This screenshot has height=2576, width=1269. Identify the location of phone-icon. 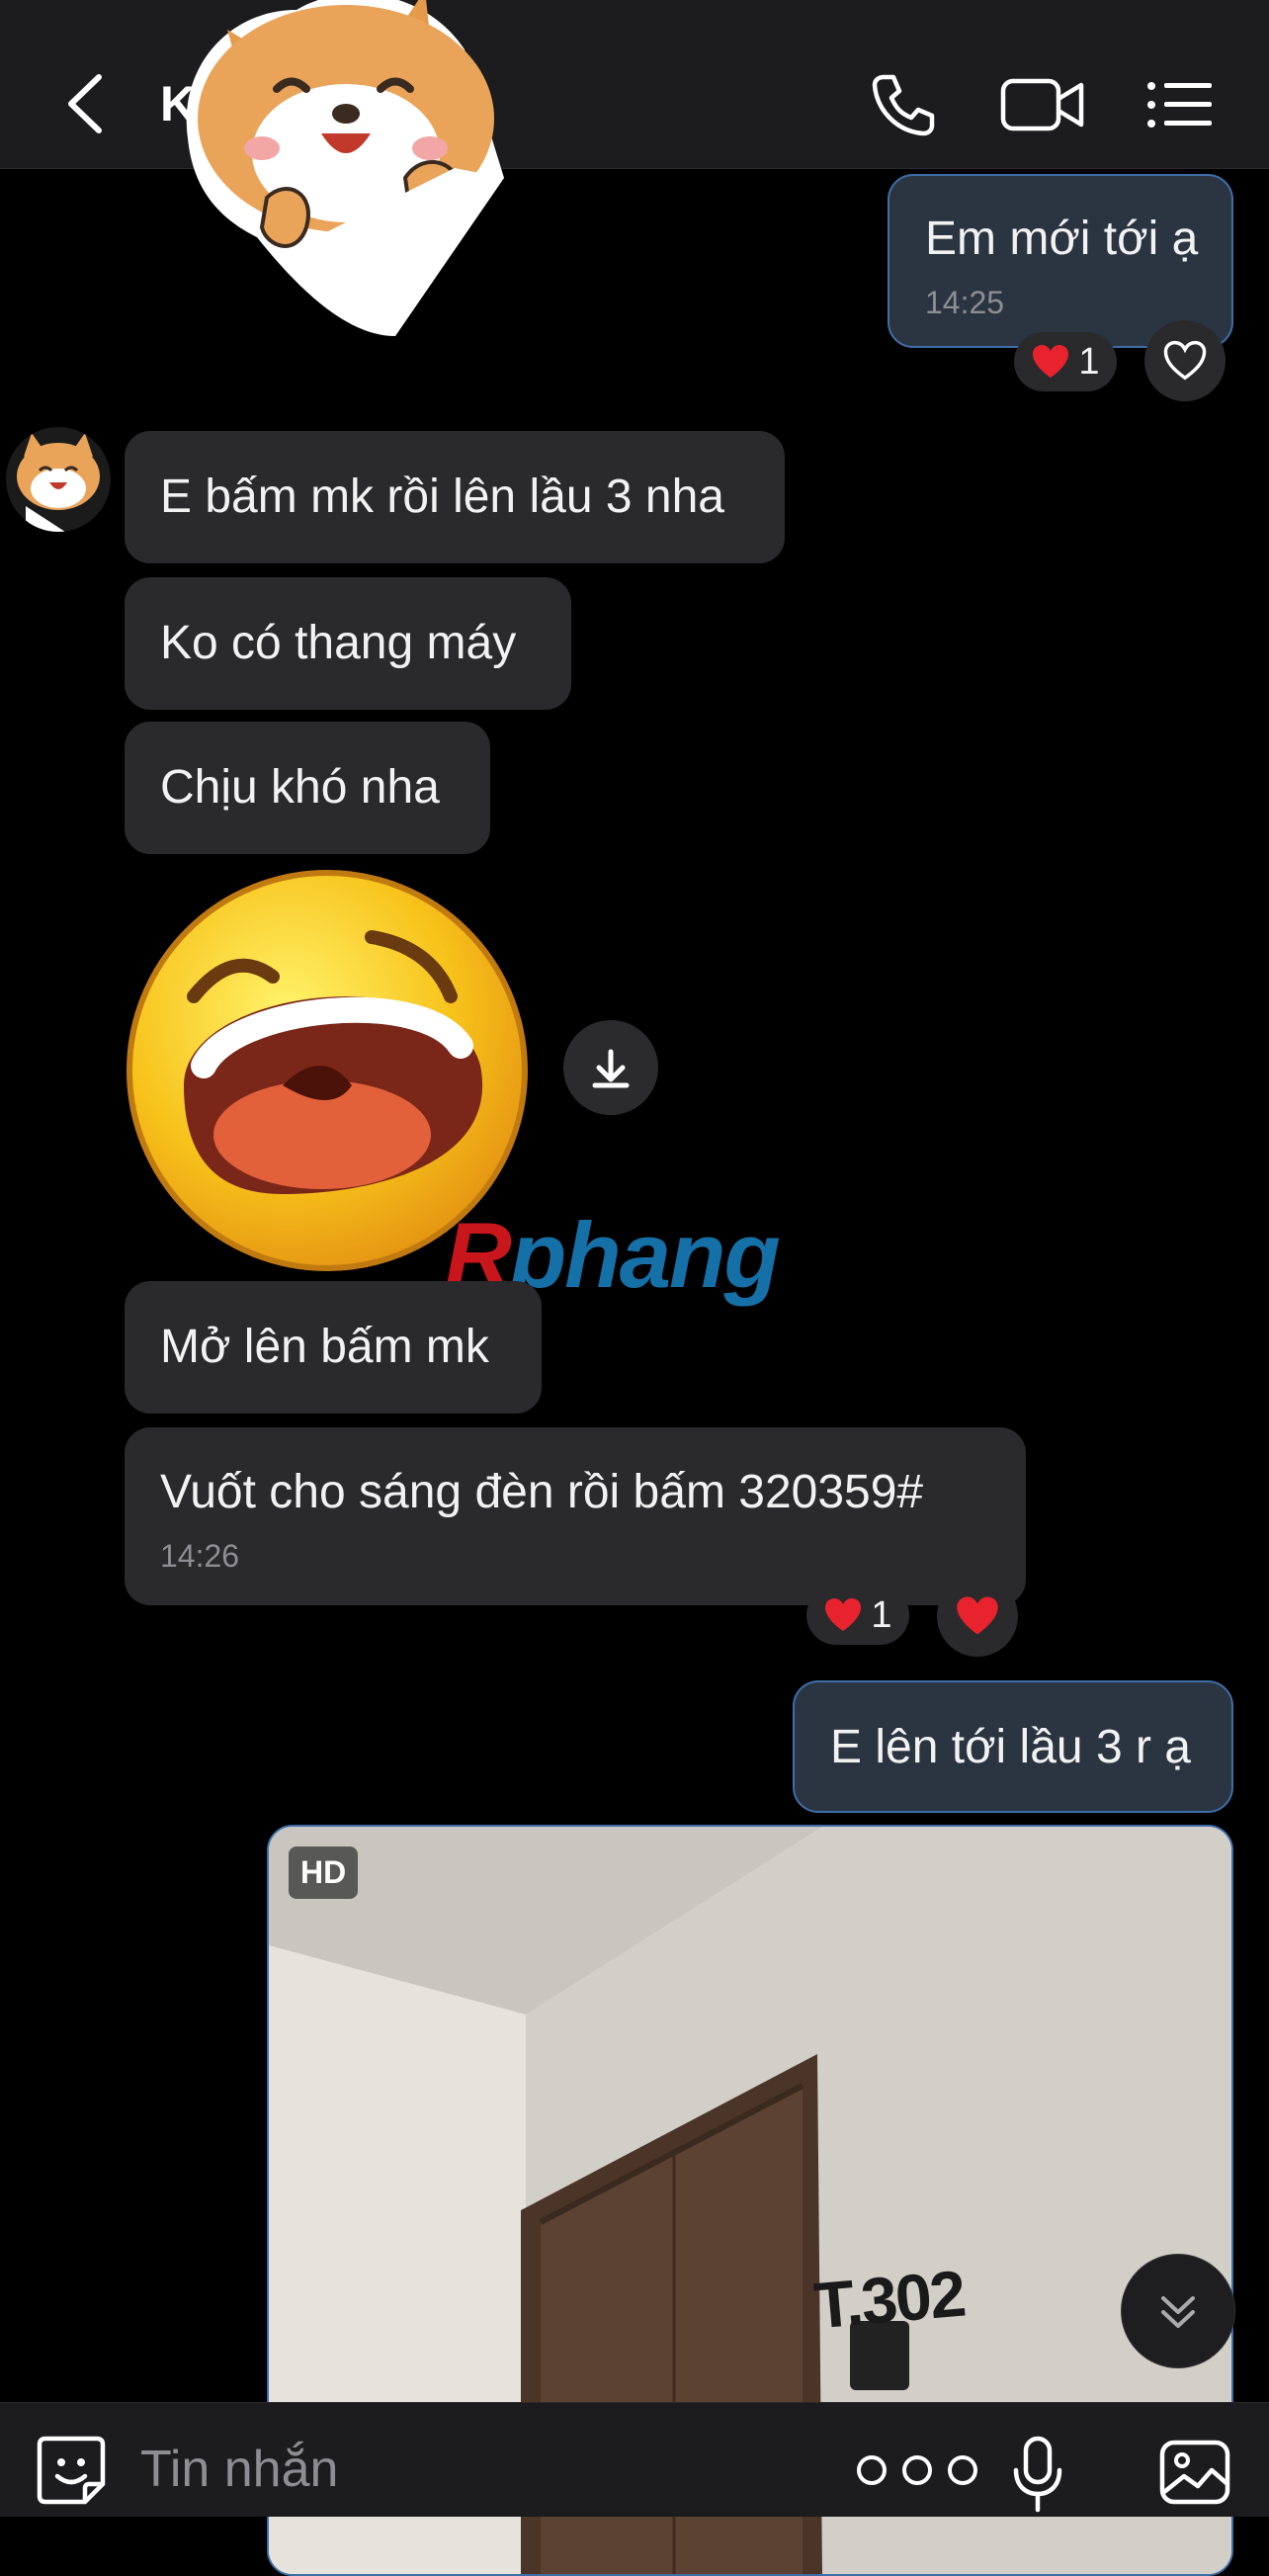
(903, 104).